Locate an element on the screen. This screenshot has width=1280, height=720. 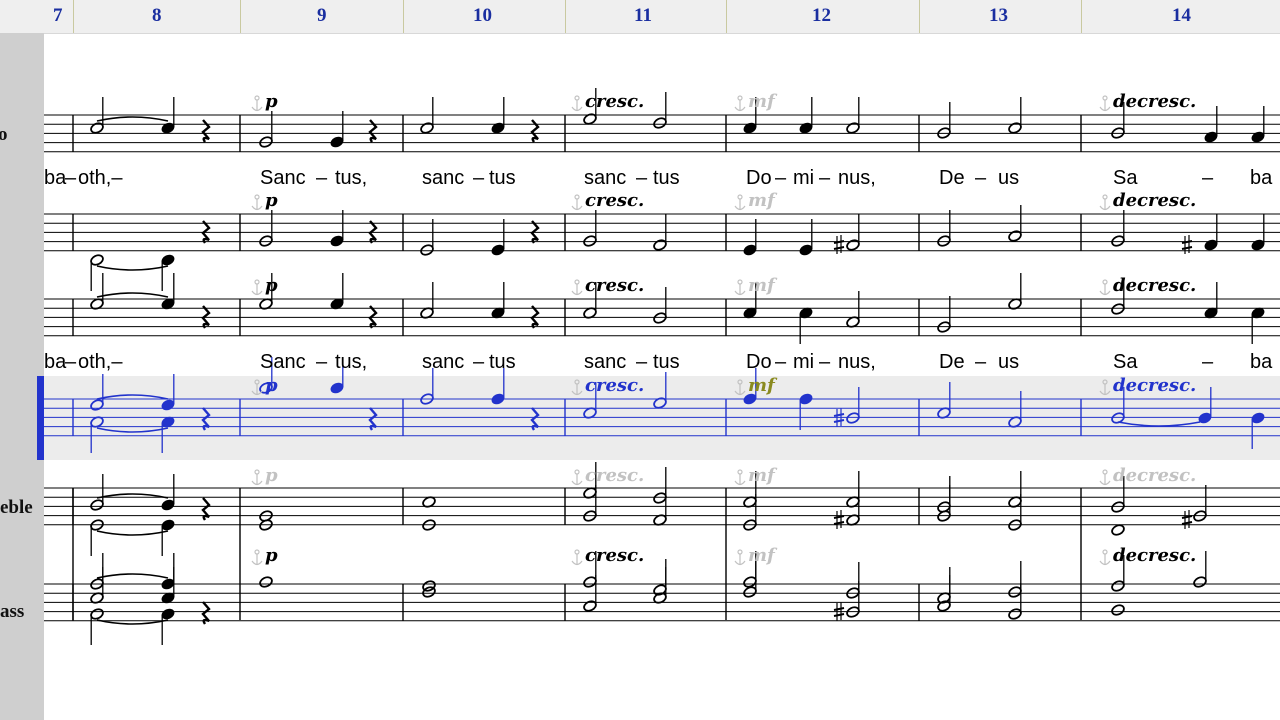
staff-soprano is located at coordinates (662, 133).